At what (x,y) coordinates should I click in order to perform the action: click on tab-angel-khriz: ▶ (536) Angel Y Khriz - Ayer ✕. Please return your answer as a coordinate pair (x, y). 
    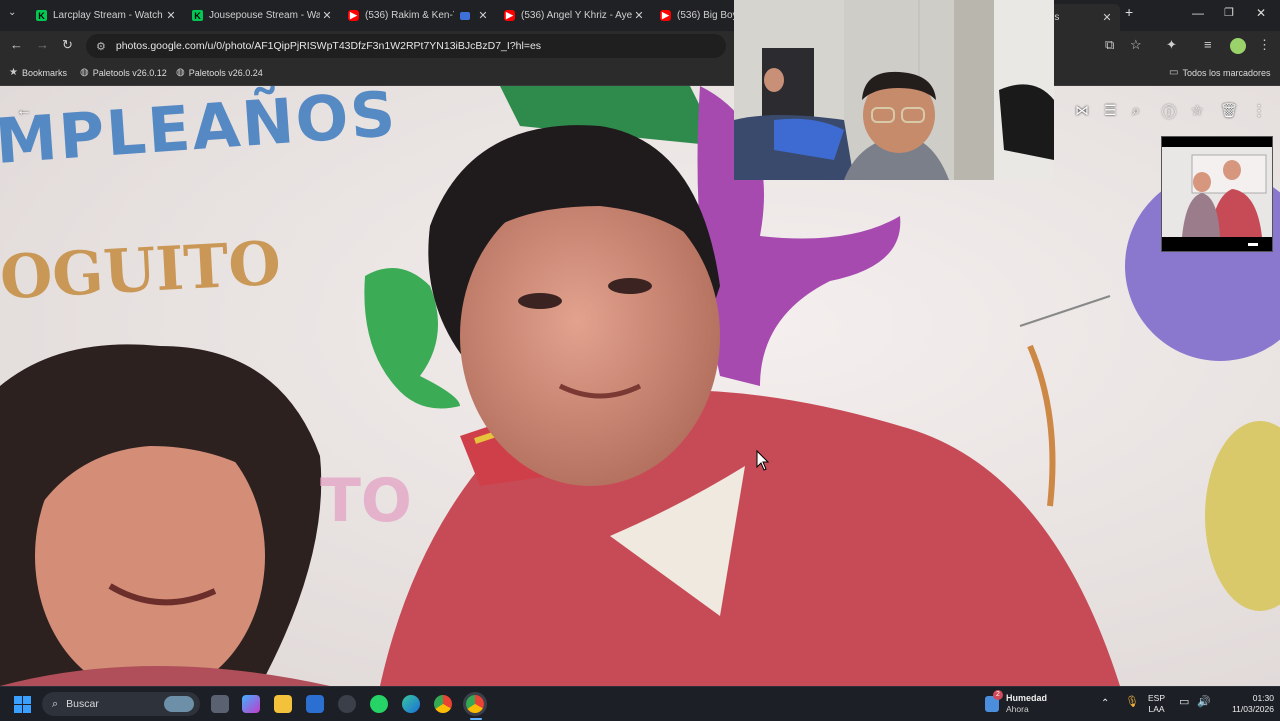
    Looking at the image, I should click on (574, 15).